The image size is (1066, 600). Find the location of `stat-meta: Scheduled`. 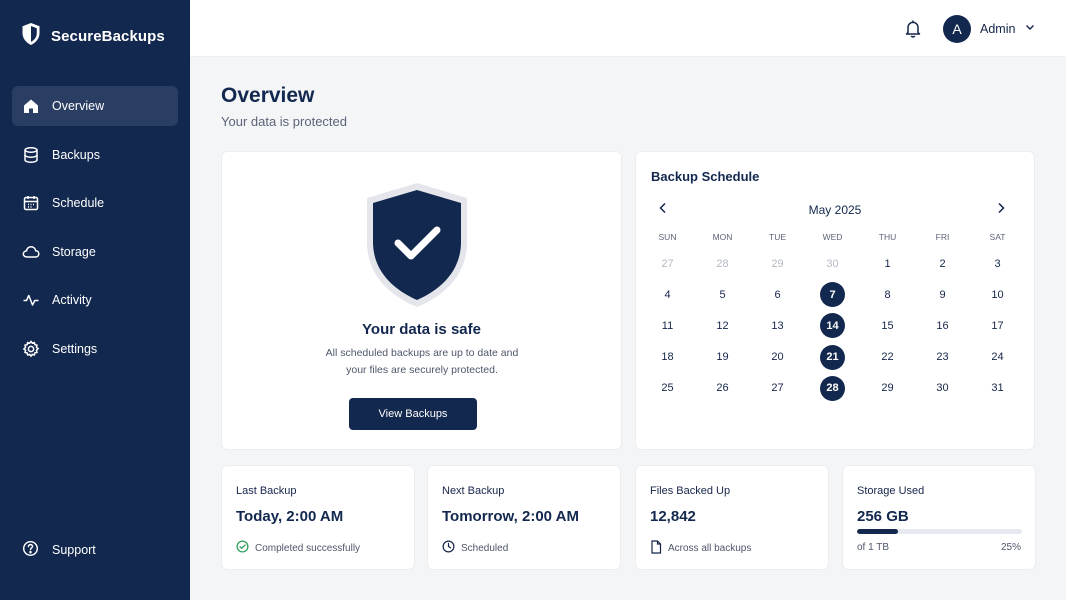

stat-meta: Scheduled is located at coordinates (475, 548).